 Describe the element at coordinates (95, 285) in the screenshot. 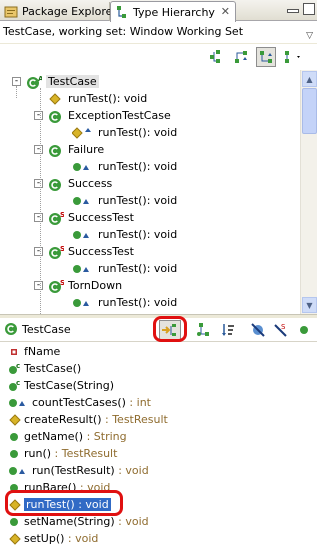

I see `tree-node-label: TornDown` at that location.